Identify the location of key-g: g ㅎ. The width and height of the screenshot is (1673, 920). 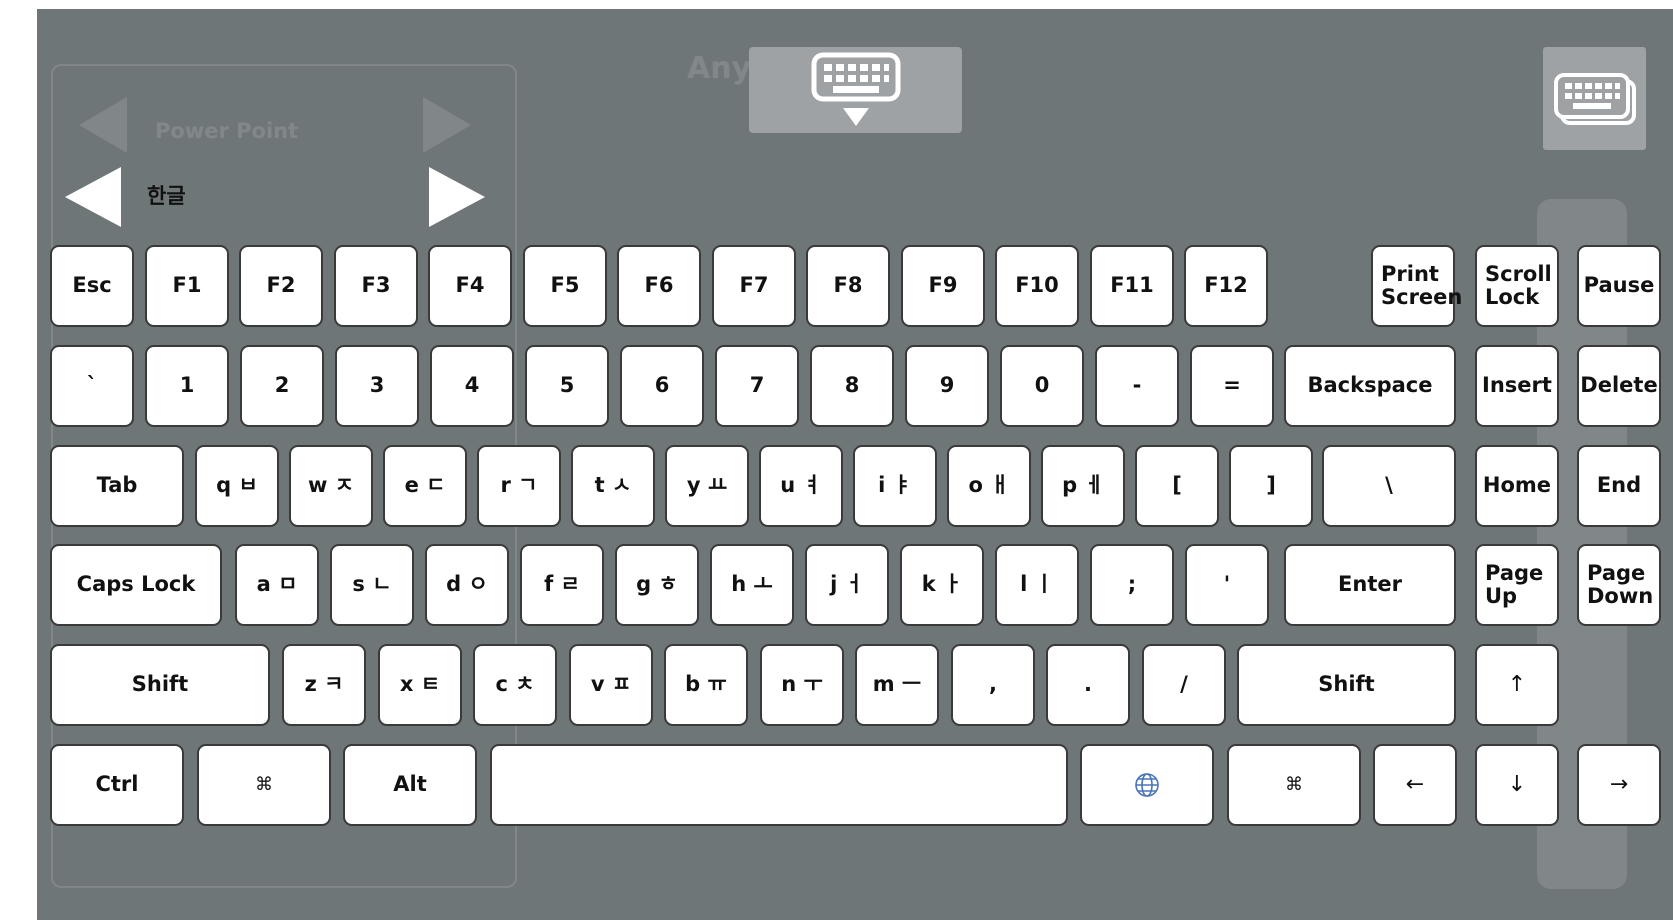
(657, 585).